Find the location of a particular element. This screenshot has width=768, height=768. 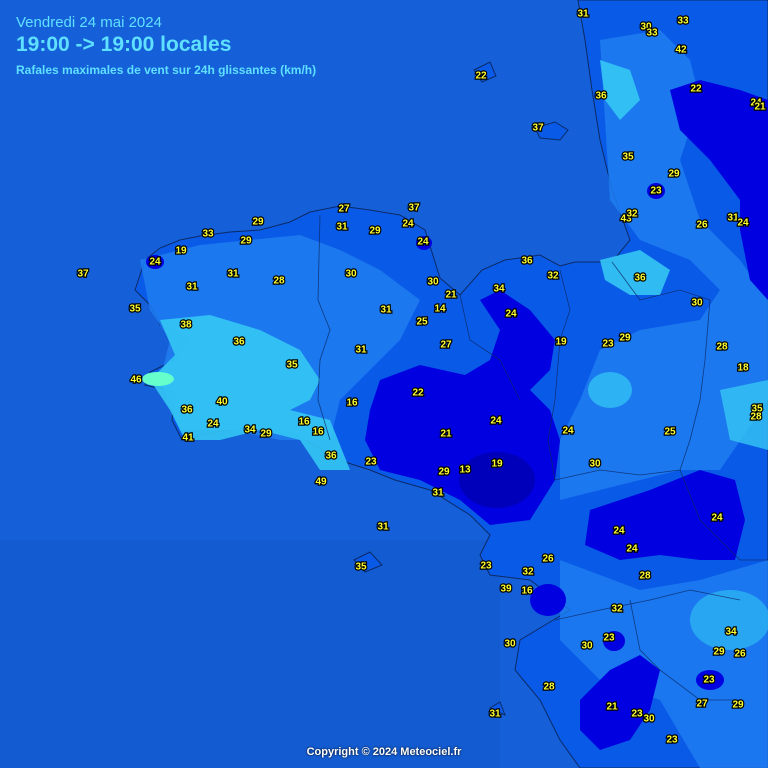

gust-value-label: 40 is located at coordinates (222, 402).